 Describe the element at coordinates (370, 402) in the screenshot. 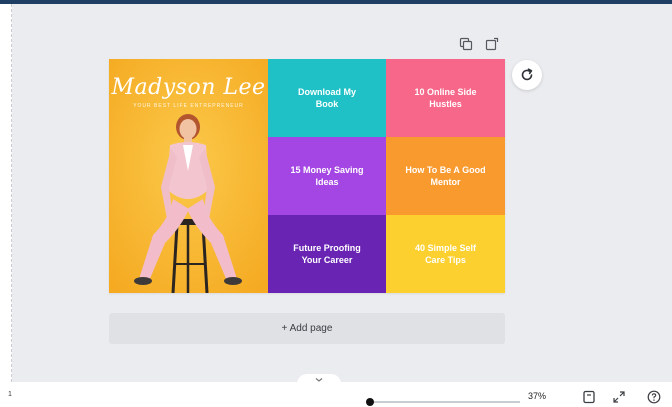

I see `zoom-slider-handle` at that location.